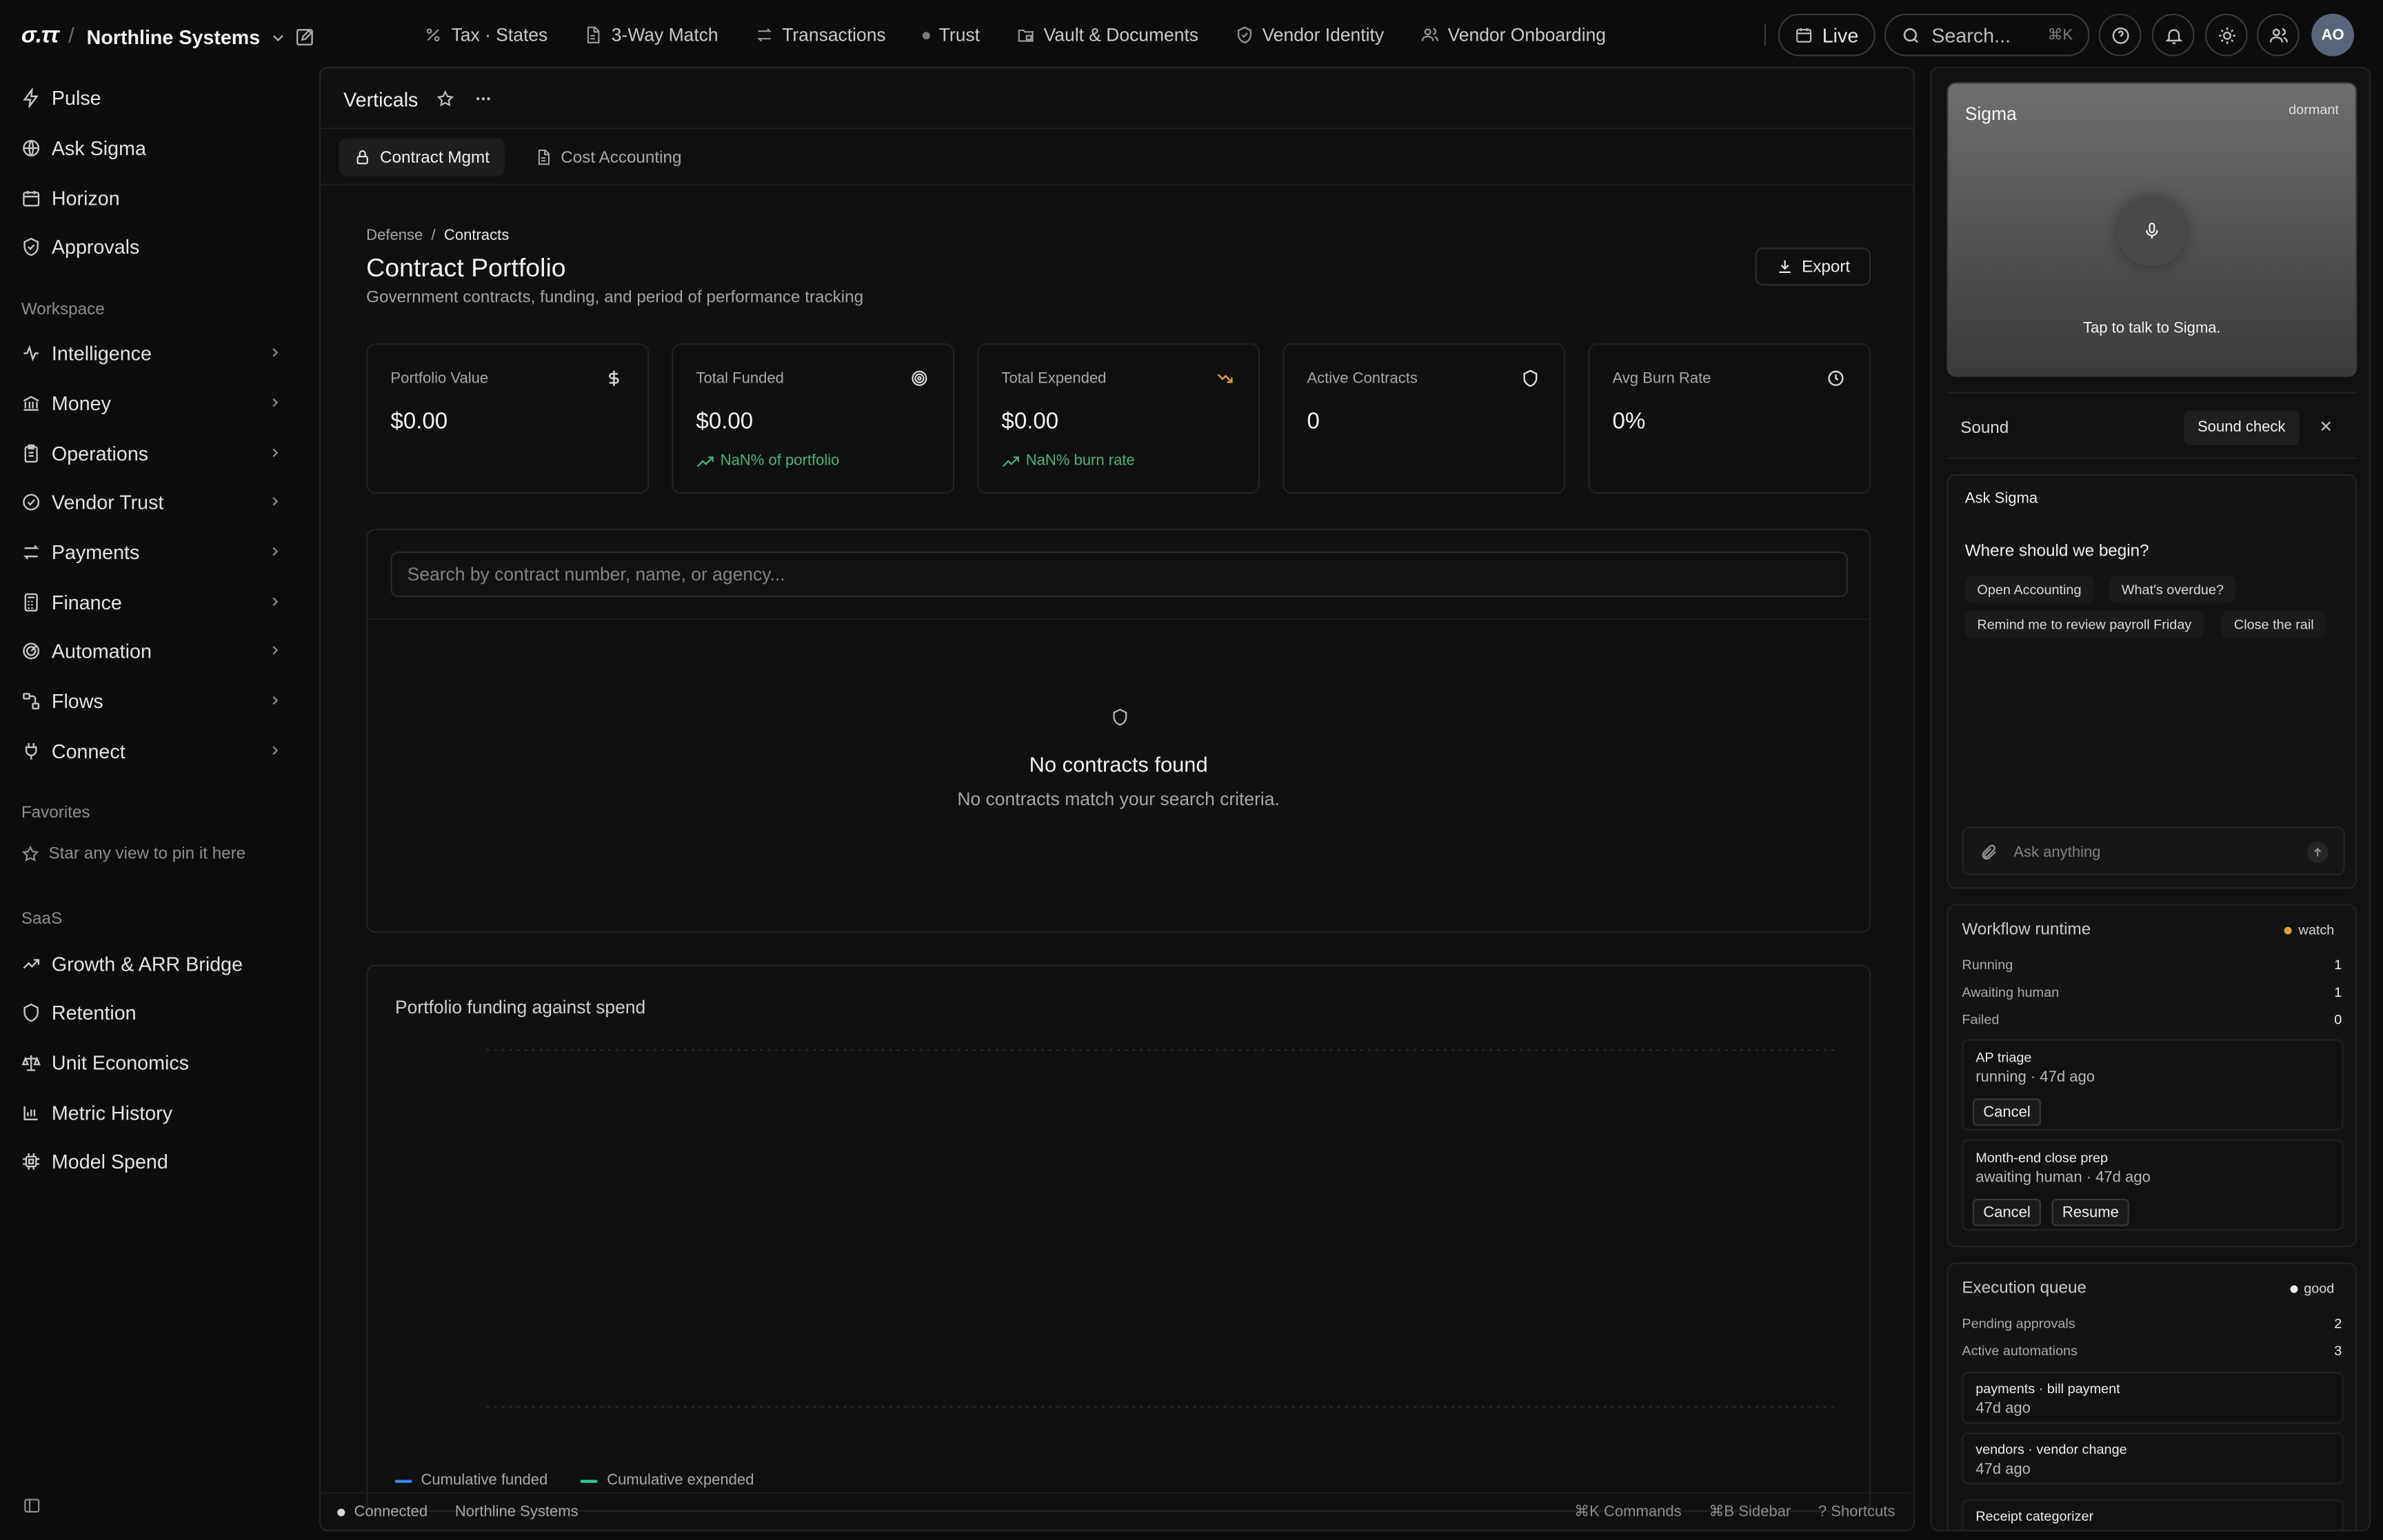 This screenshot has width=2383, height=1540. What do you see at coordinates (1119, 575) in the screenshot?
I see `contract-search-input` at bounding box center [1119, 575].